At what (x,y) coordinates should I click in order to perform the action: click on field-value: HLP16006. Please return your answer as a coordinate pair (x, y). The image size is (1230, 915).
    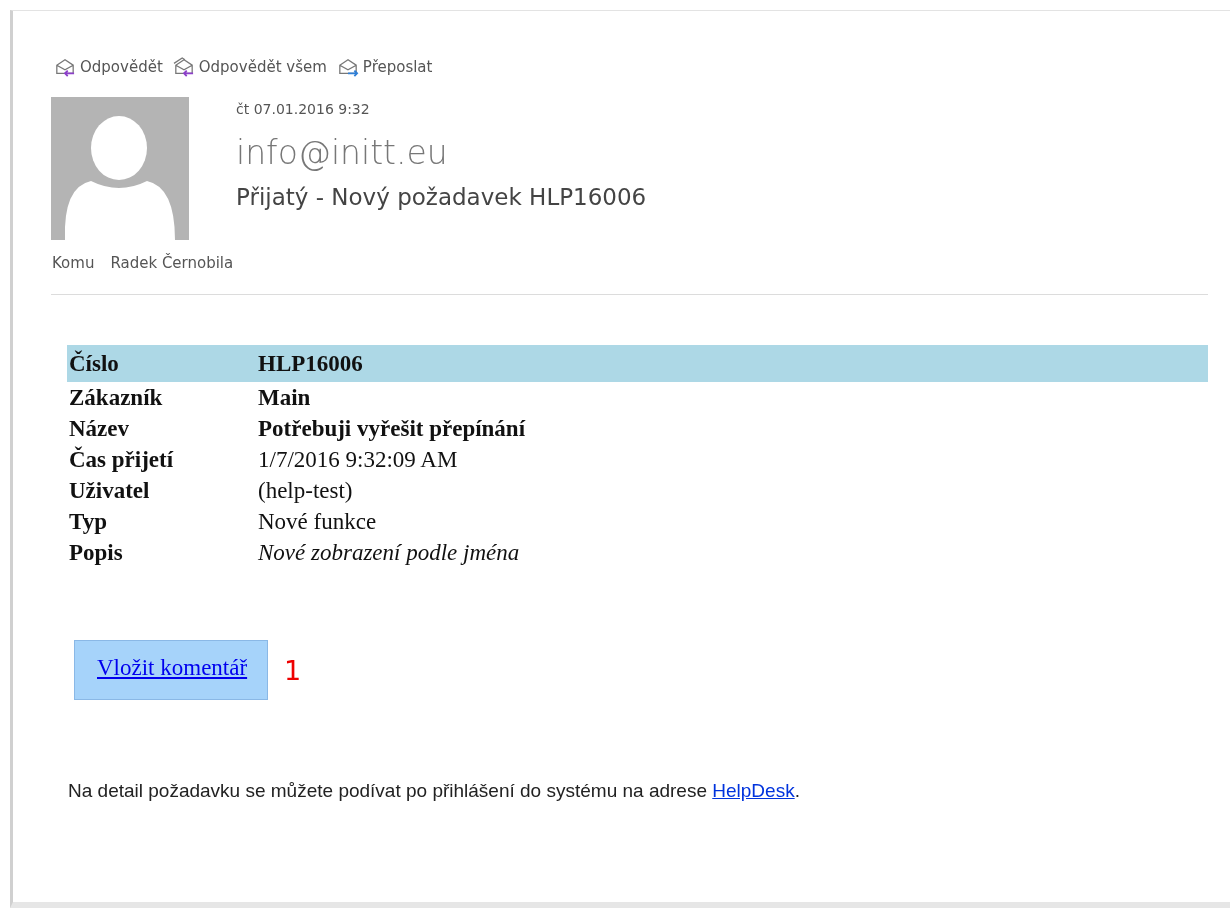
    Looking at the image, I should click on (310, 363).